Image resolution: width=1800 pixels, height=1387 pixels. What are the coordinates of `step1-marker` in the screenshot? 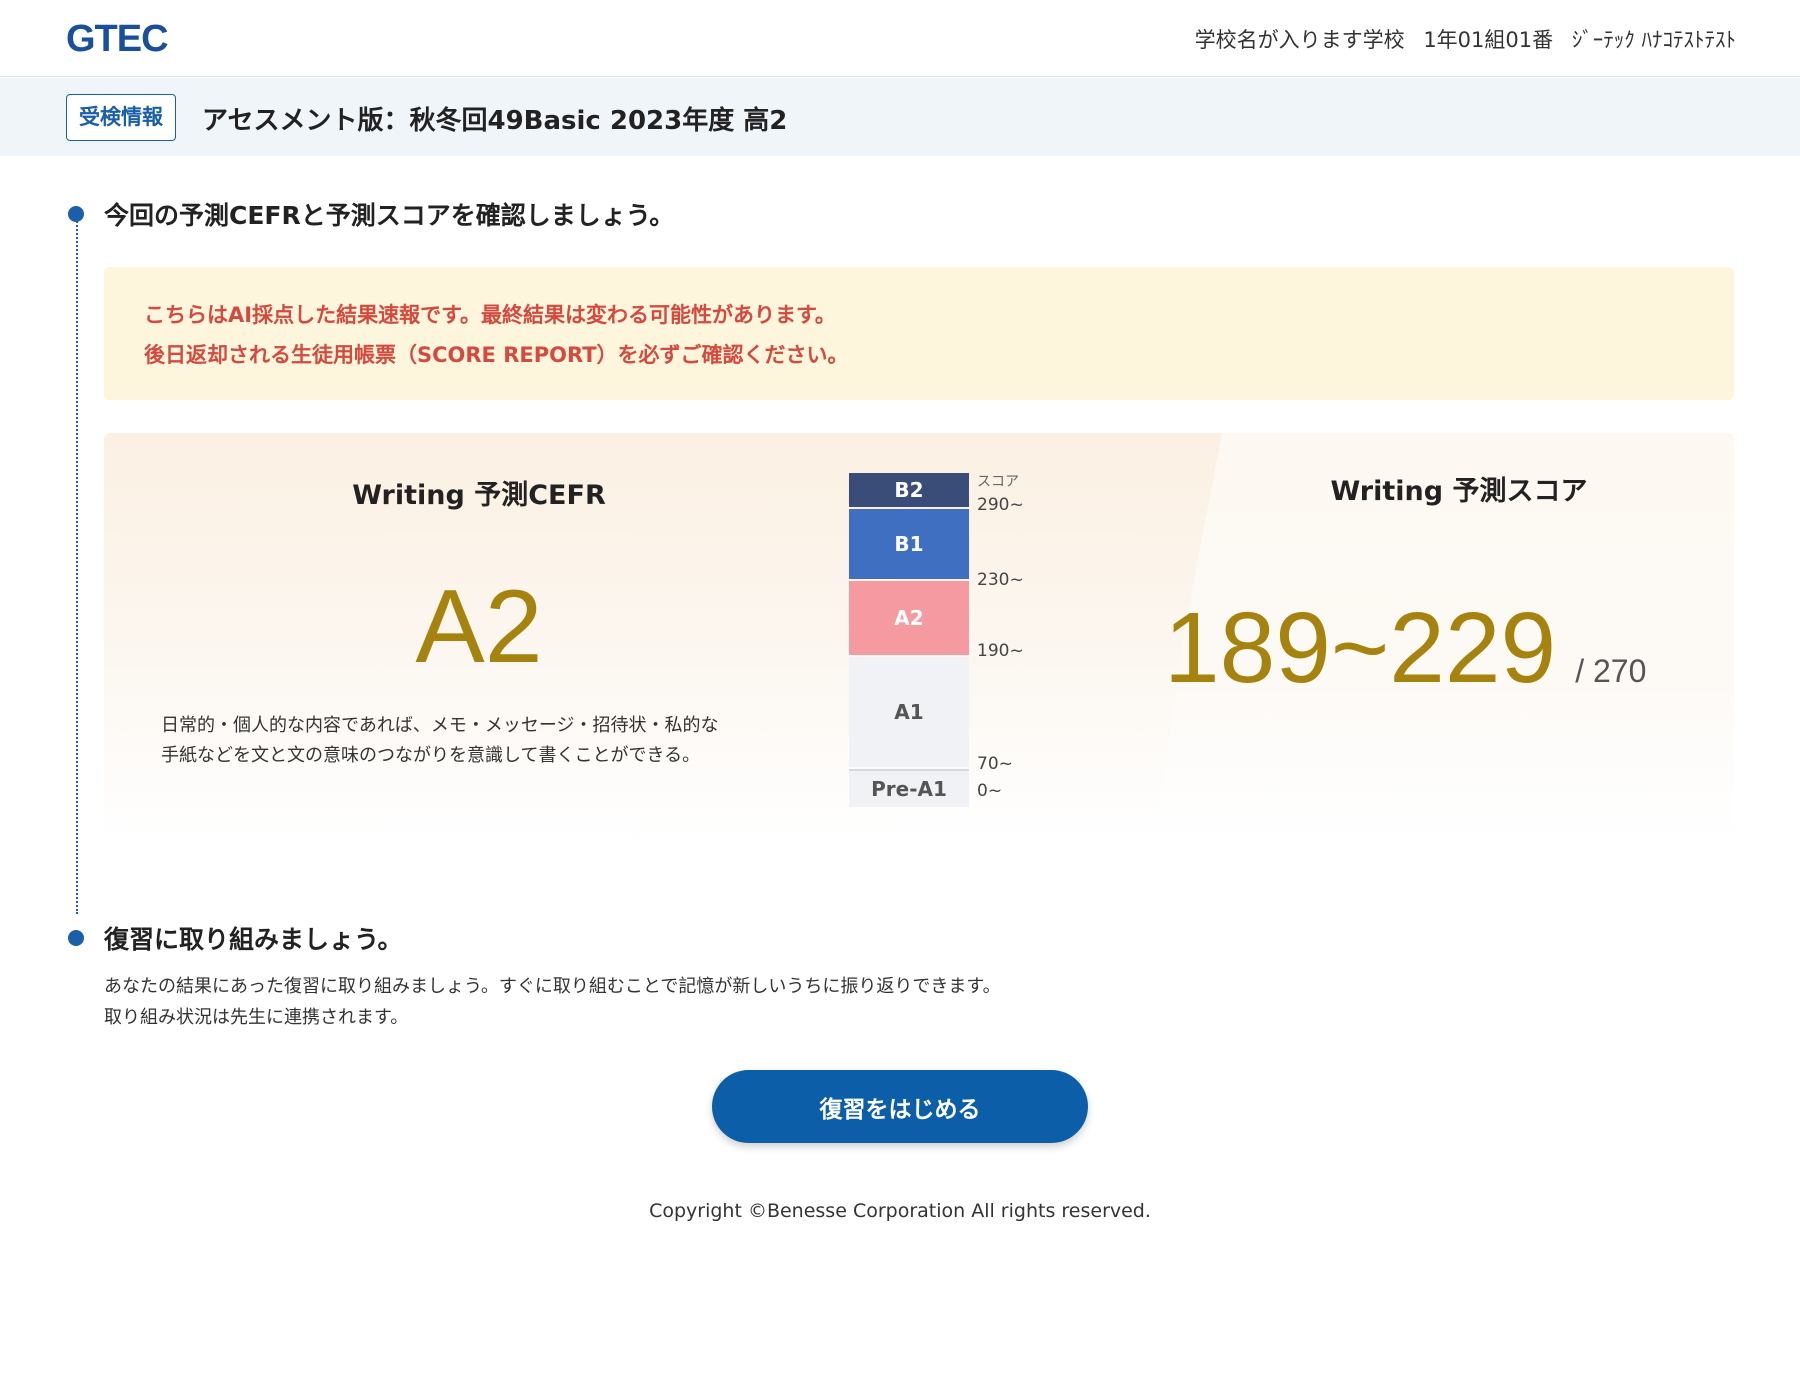 It's located at (76, 214).